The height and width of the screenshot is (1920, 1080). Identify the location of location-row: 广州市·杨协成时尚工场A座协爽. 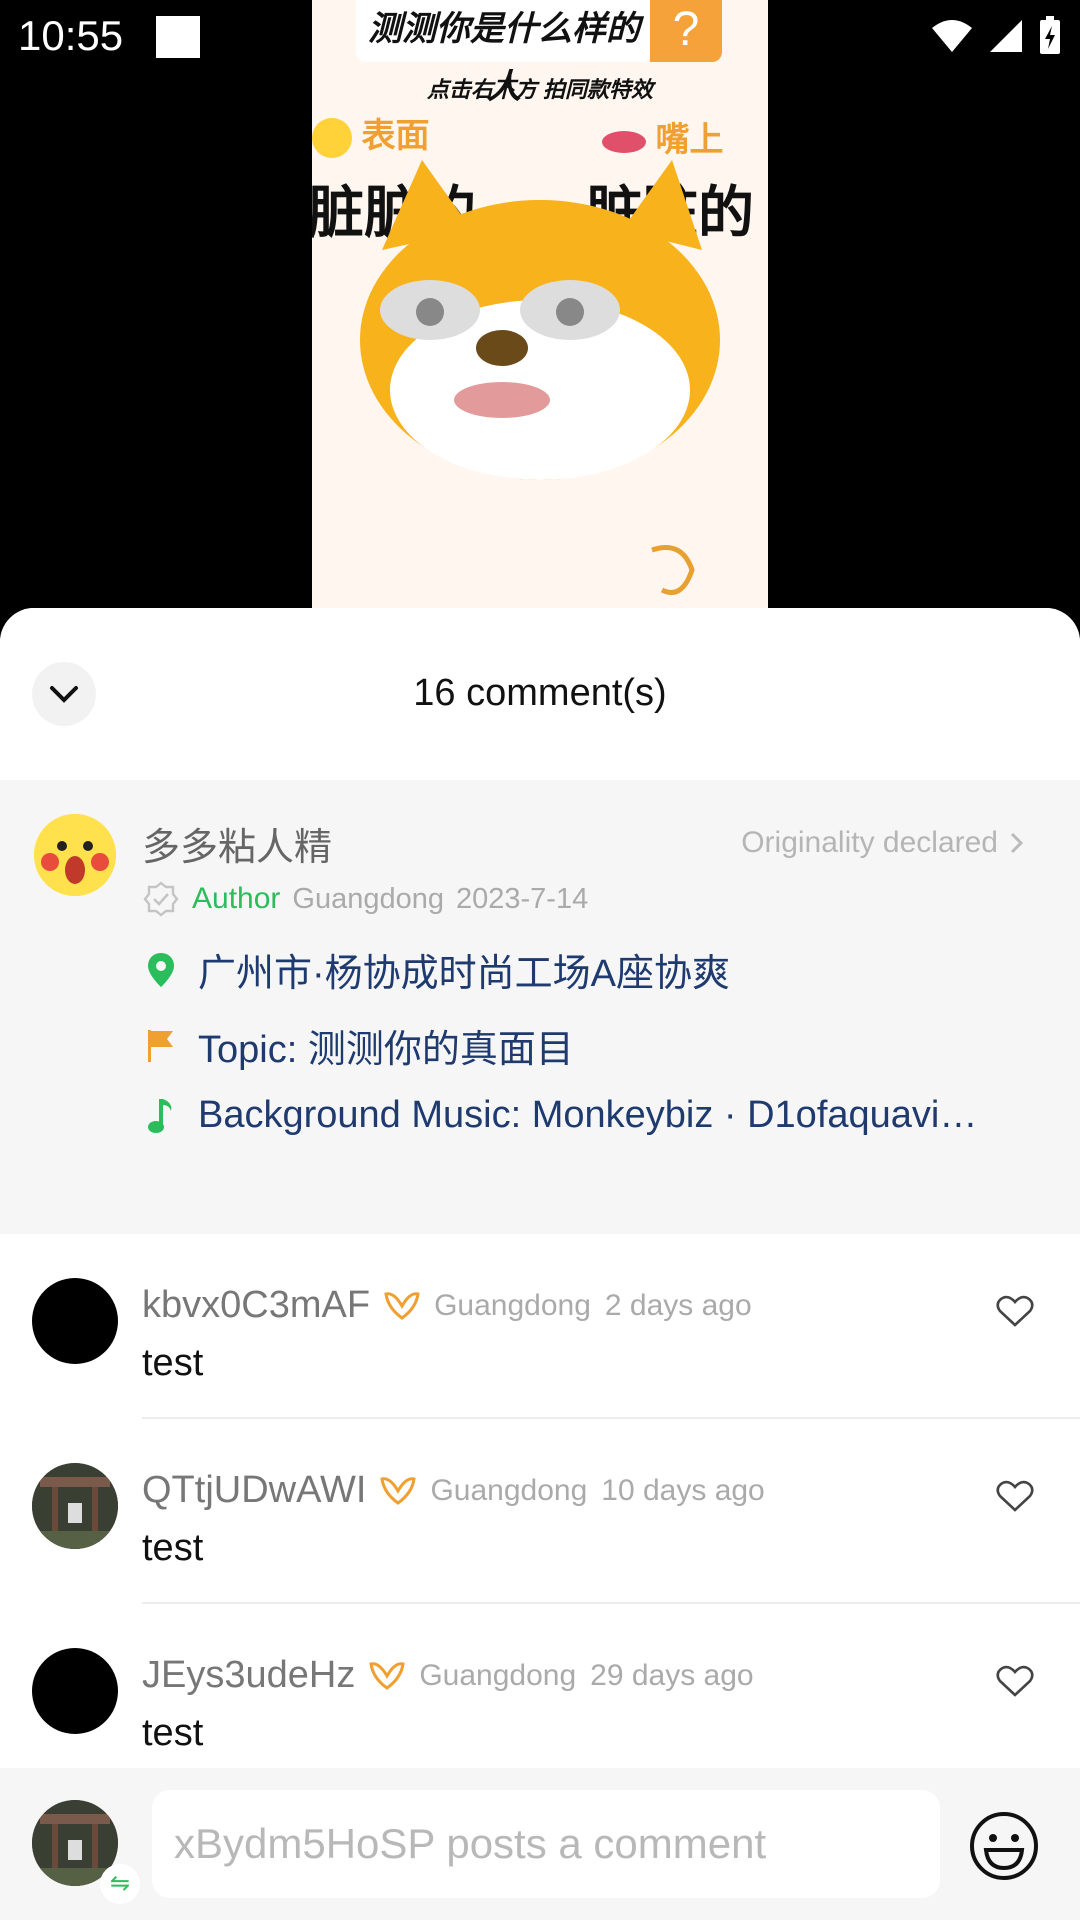
(436, 969).